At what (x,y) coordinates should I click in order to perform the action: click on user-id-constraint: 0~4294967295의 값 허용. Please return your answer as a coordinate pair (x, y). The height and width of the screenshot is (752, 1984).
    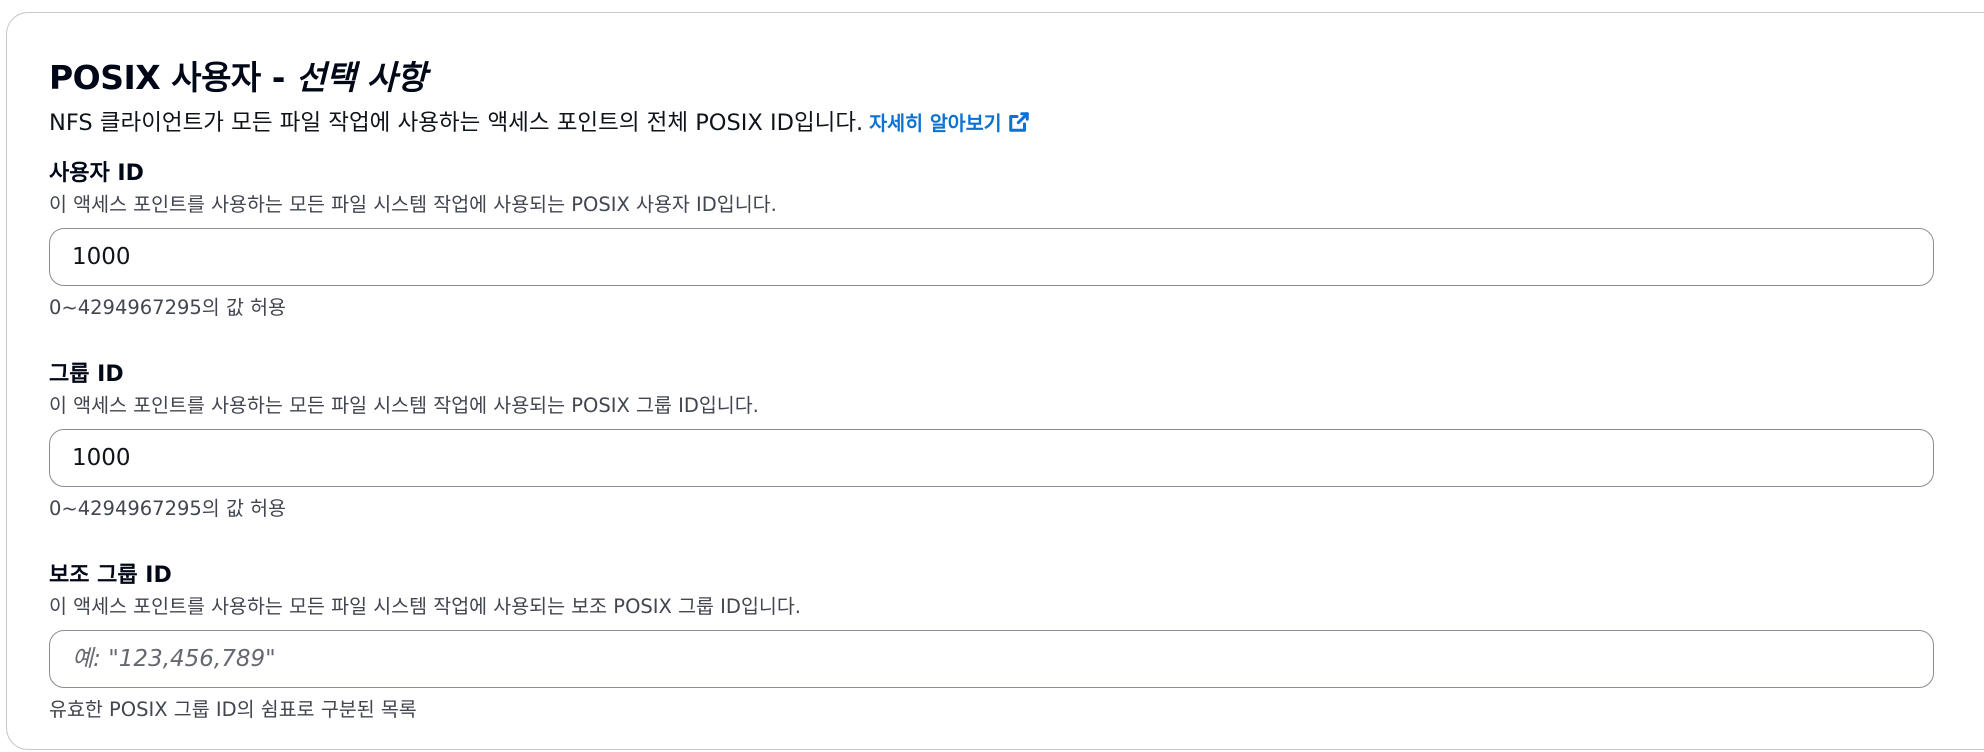
    Looking at the image, I should click on (167, 307).